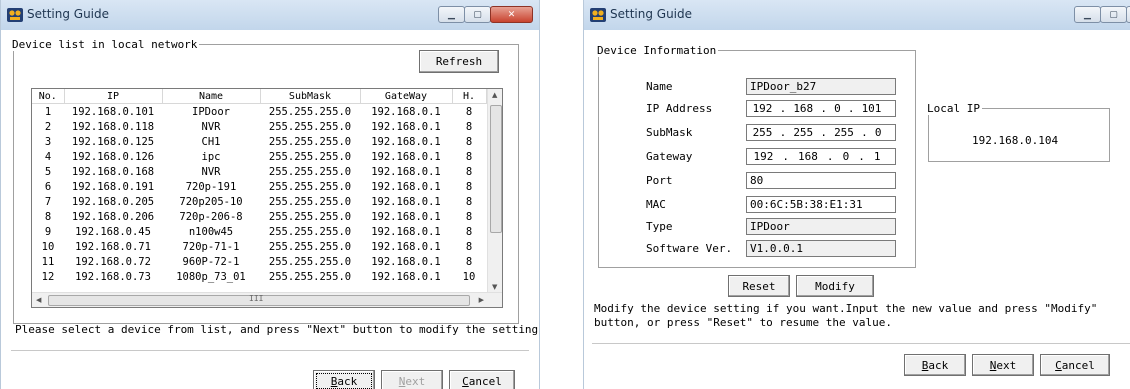 The width and height of the screenshot is (1130, 389). What do you see at coordinates (48, 141) in the screenshot?
I see `cell-no: 3` at bounding box center [48, 141].